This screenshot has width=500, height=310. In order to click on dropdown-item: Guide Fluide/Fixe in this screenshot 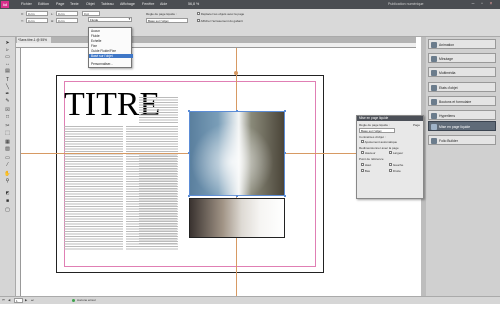, I will do `click(103, 51)`.